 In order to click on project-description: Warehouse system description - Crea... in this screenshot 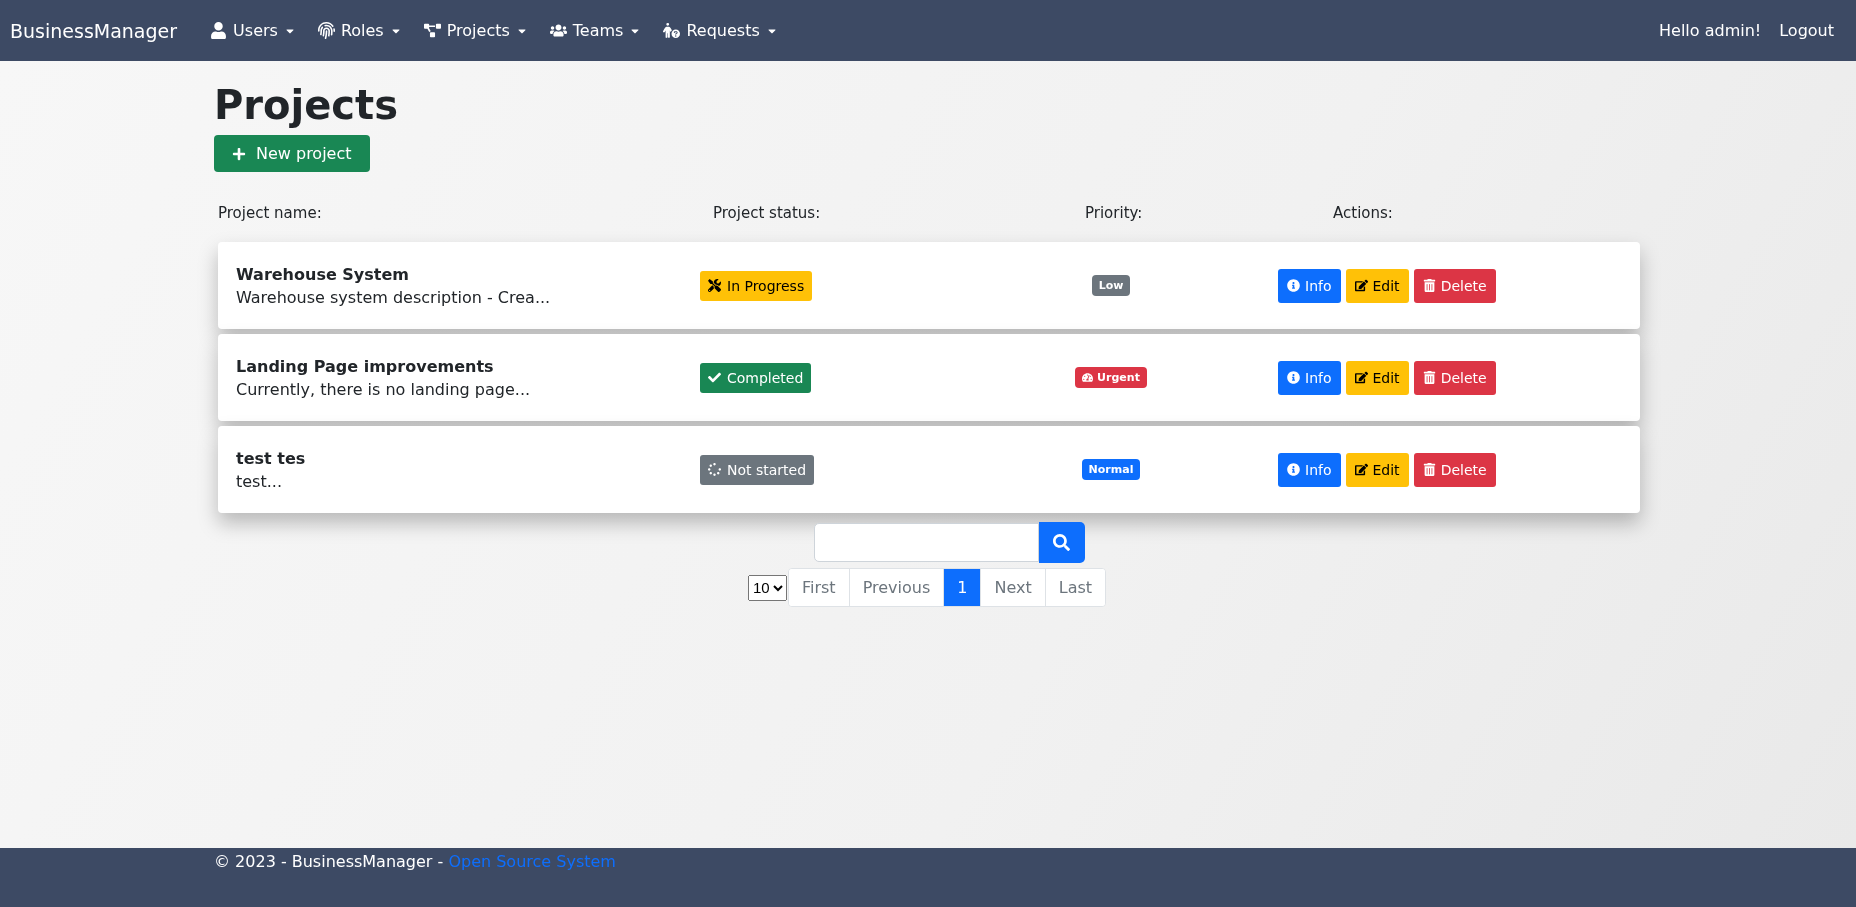, I will do `click(394, 297)`.